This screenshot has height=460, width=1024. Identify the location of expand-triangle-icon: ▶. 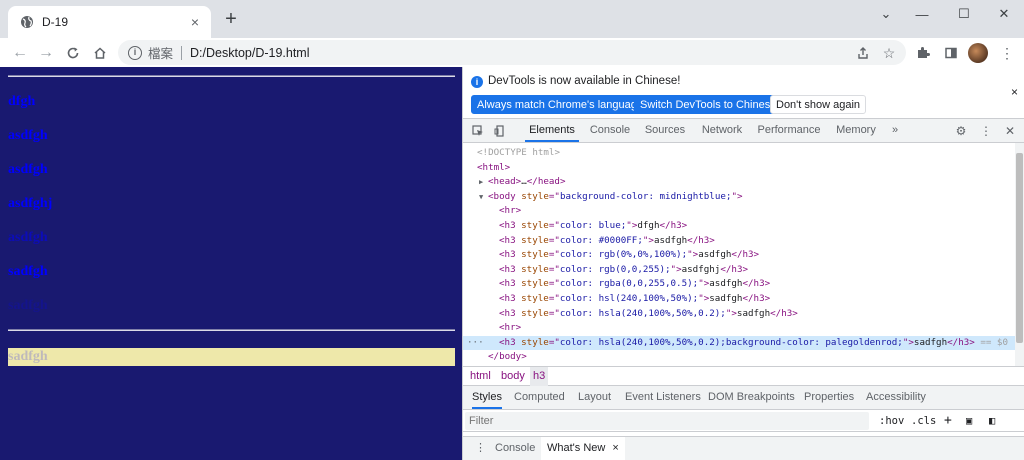
(481, 182).